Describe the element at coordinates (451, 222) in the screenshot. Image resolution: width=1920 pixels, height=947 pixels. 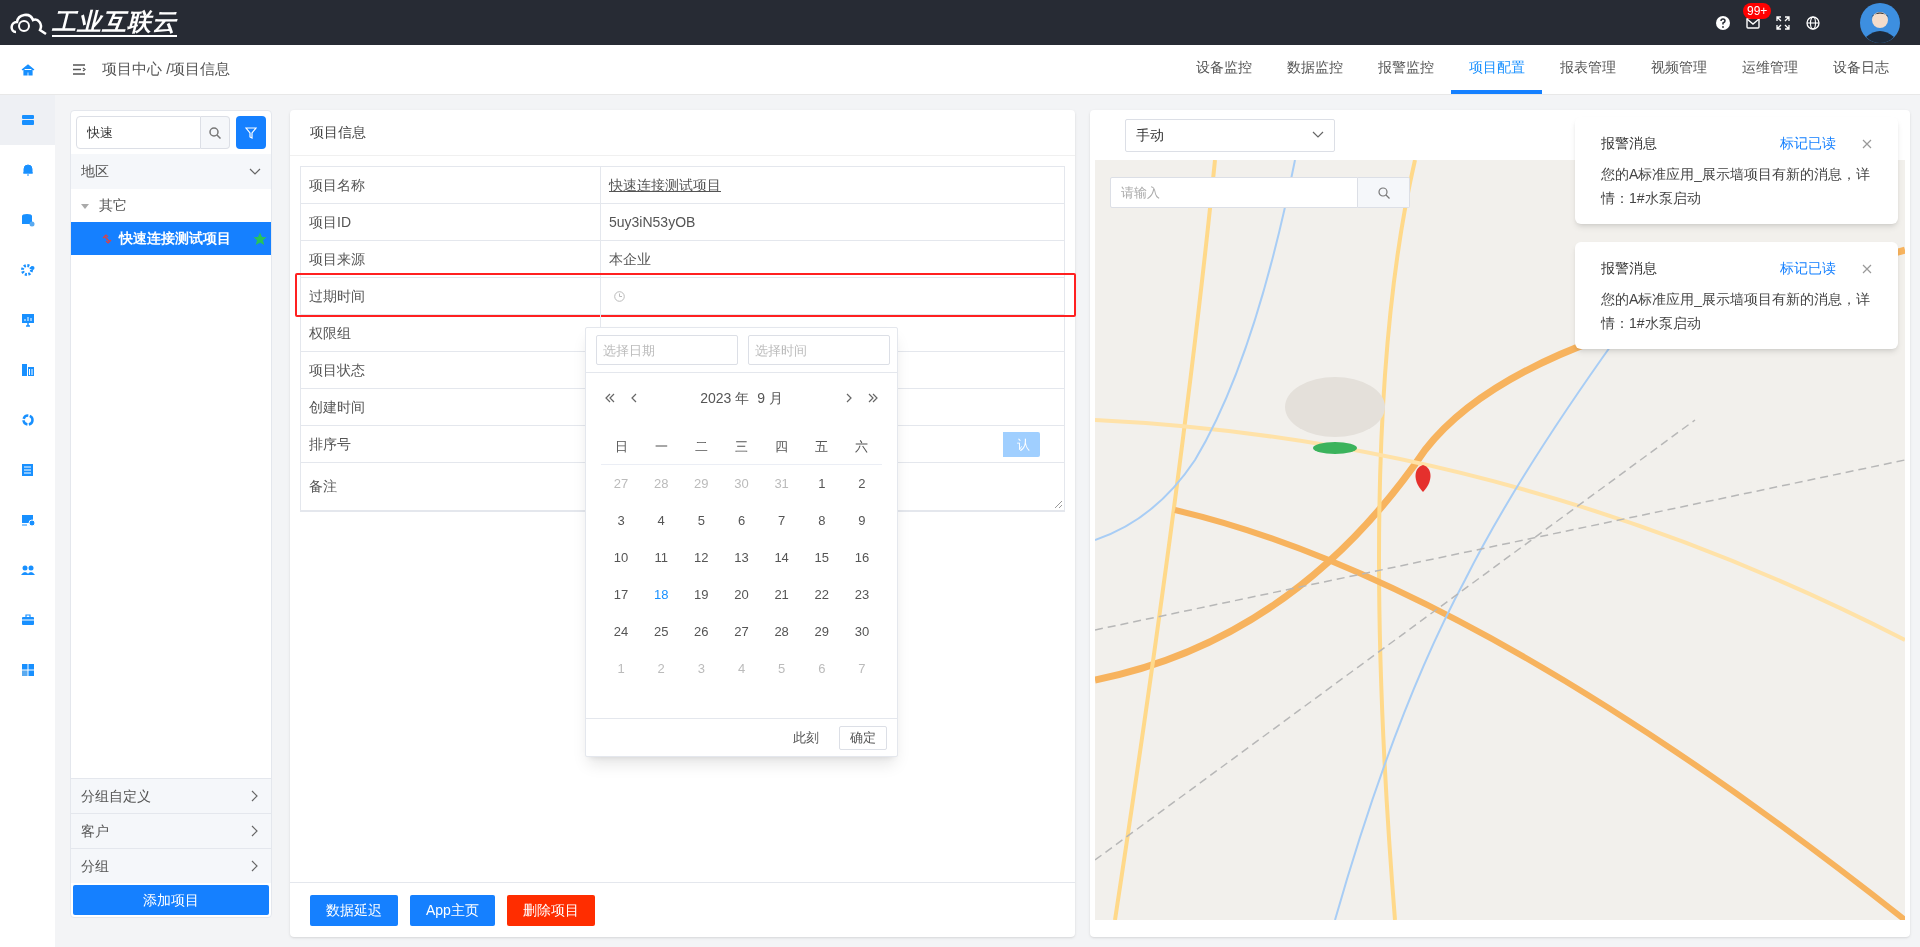
I see `field-label: 项目ID` at that location.